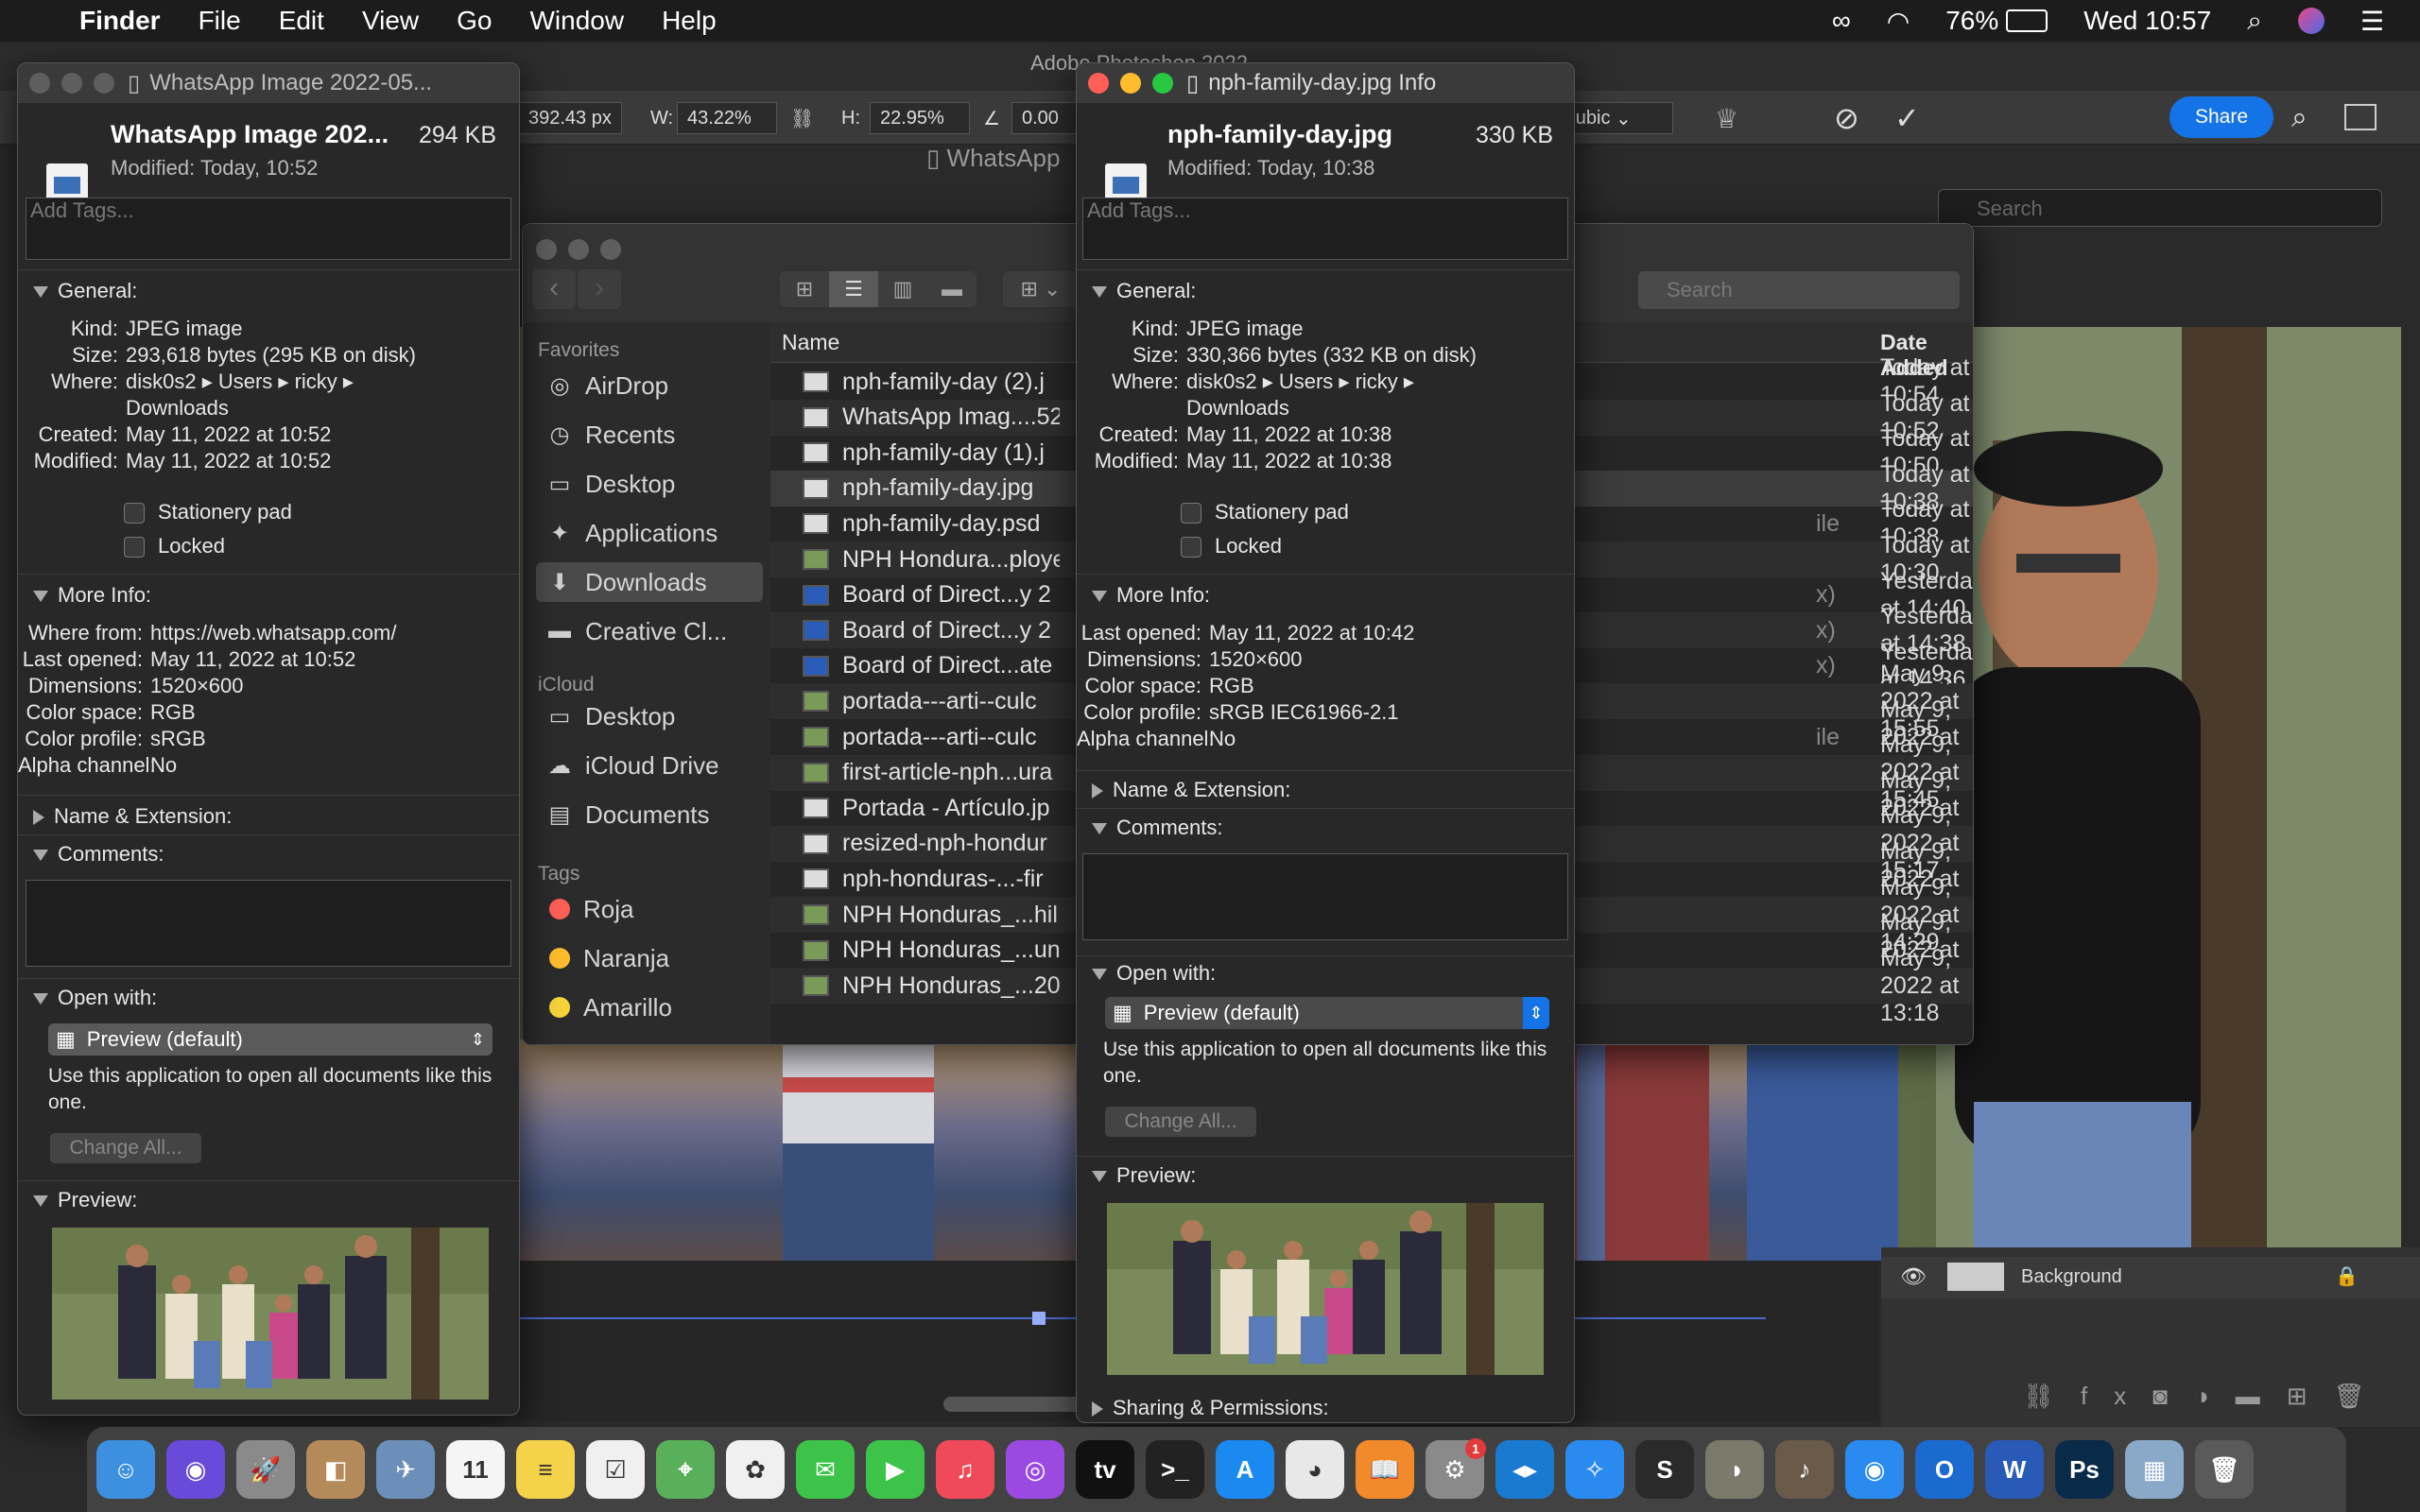  I want to click on music-icon: ♫, so click(965, 1469).